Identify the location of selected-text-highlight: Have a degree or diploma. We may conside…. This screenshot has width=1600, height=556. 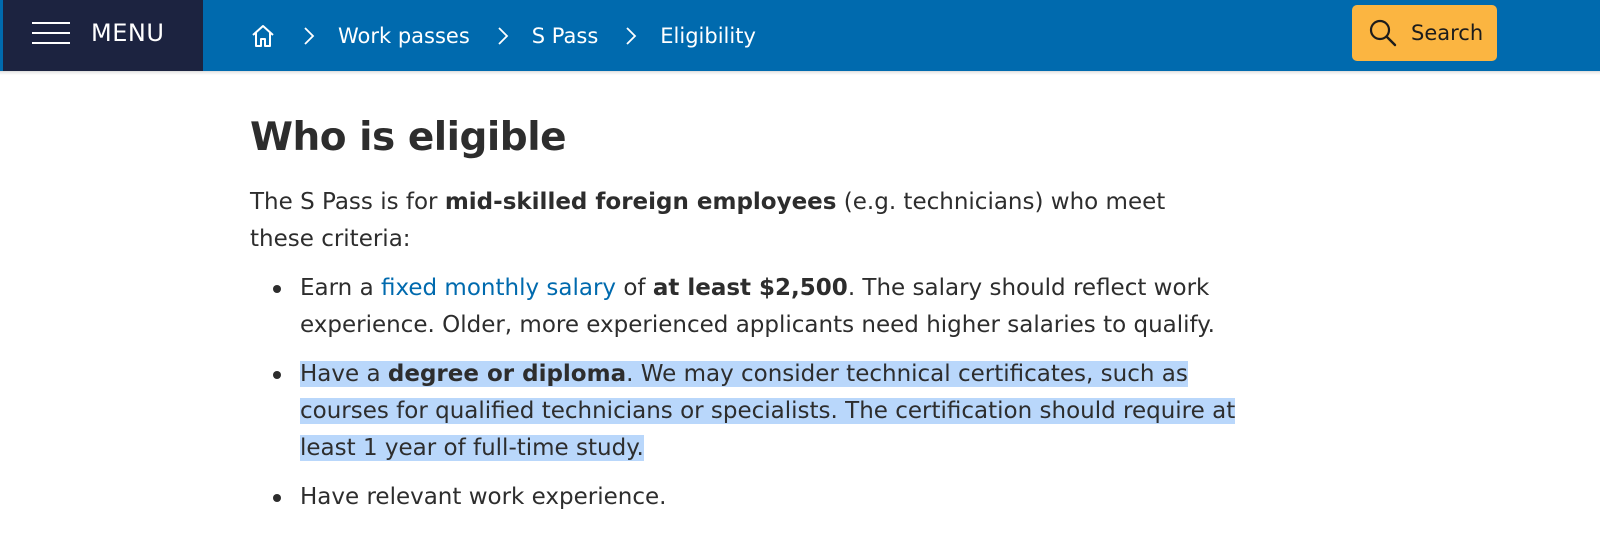
(768, 411).